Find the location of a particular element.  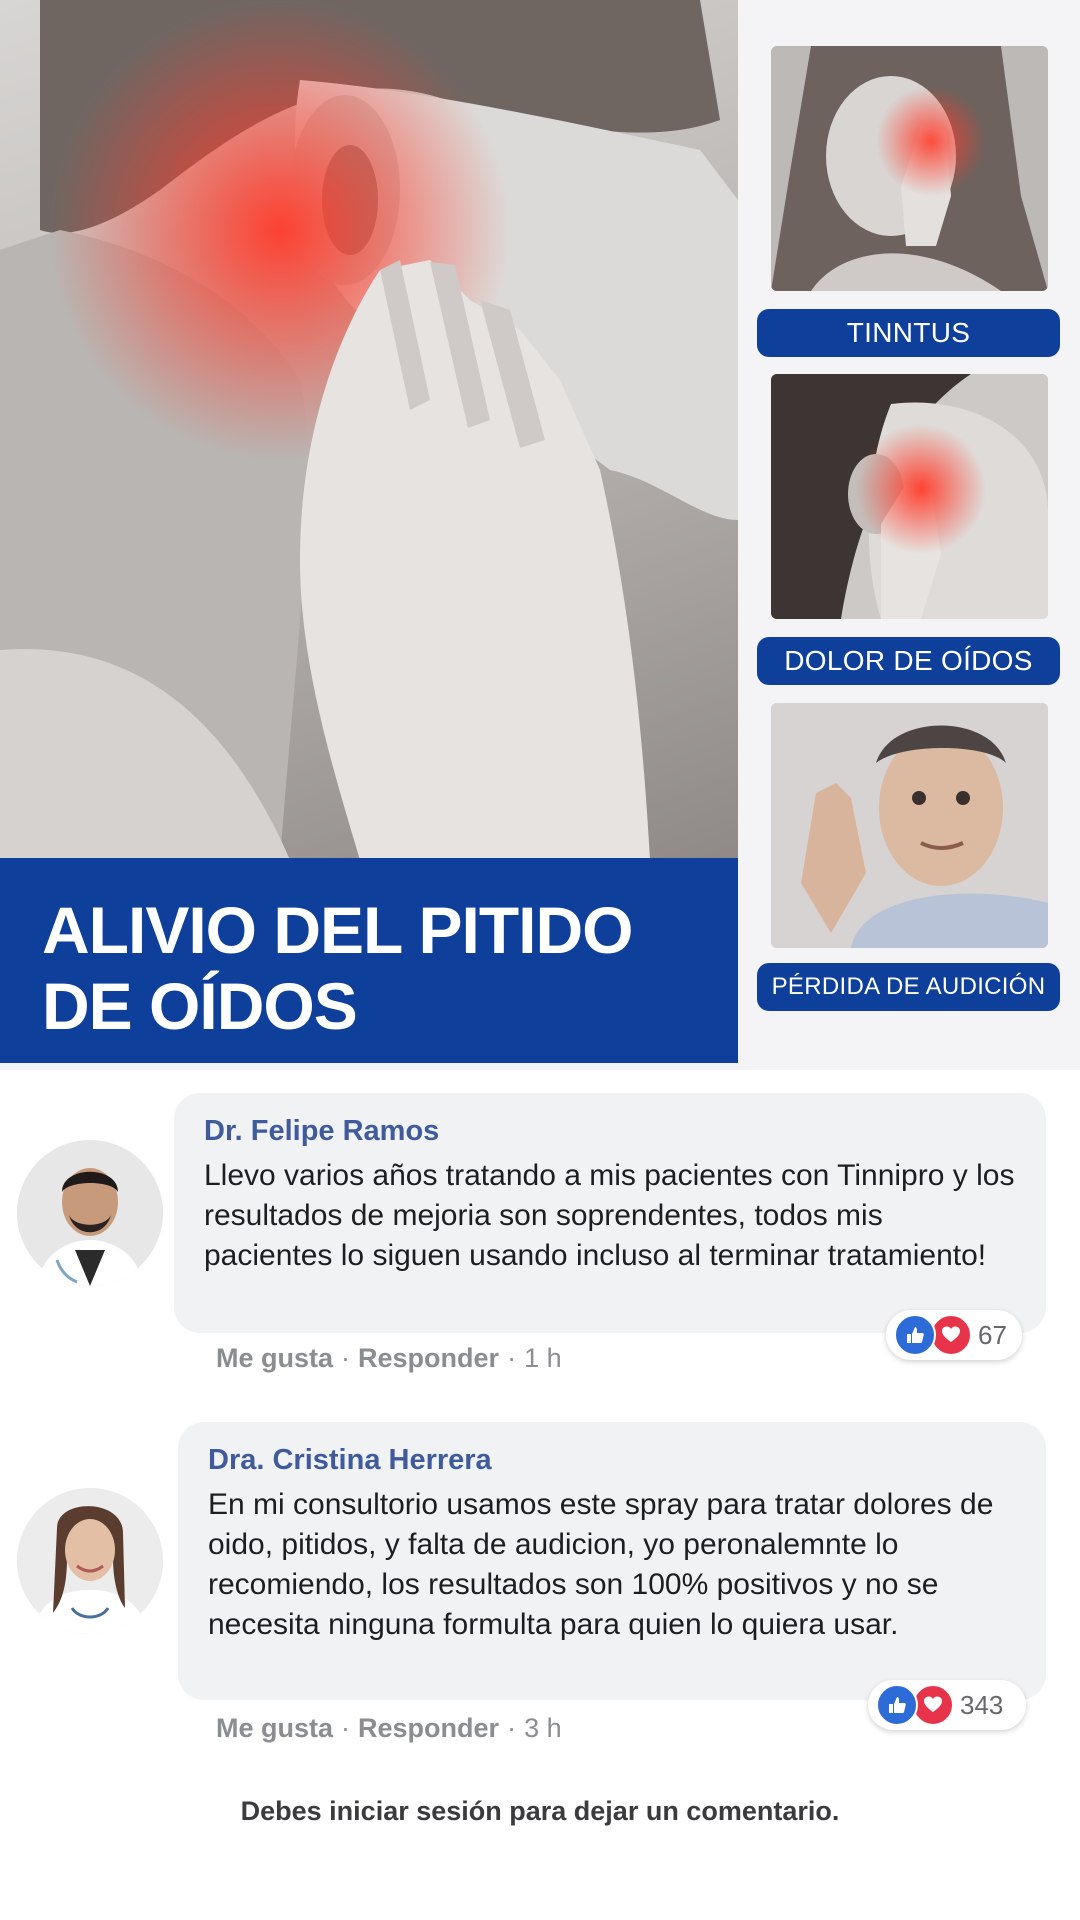

comment-actions: Me gusta · Responder · 1 h is located at coordinates (389, 1358).